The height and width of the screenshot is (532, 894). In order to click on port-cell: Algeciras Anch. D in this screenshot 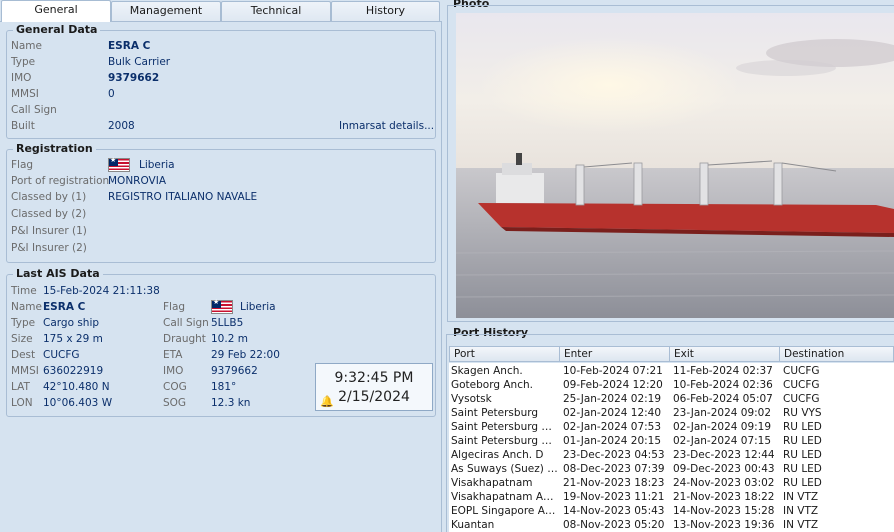, I will do `click(497, 455)`.